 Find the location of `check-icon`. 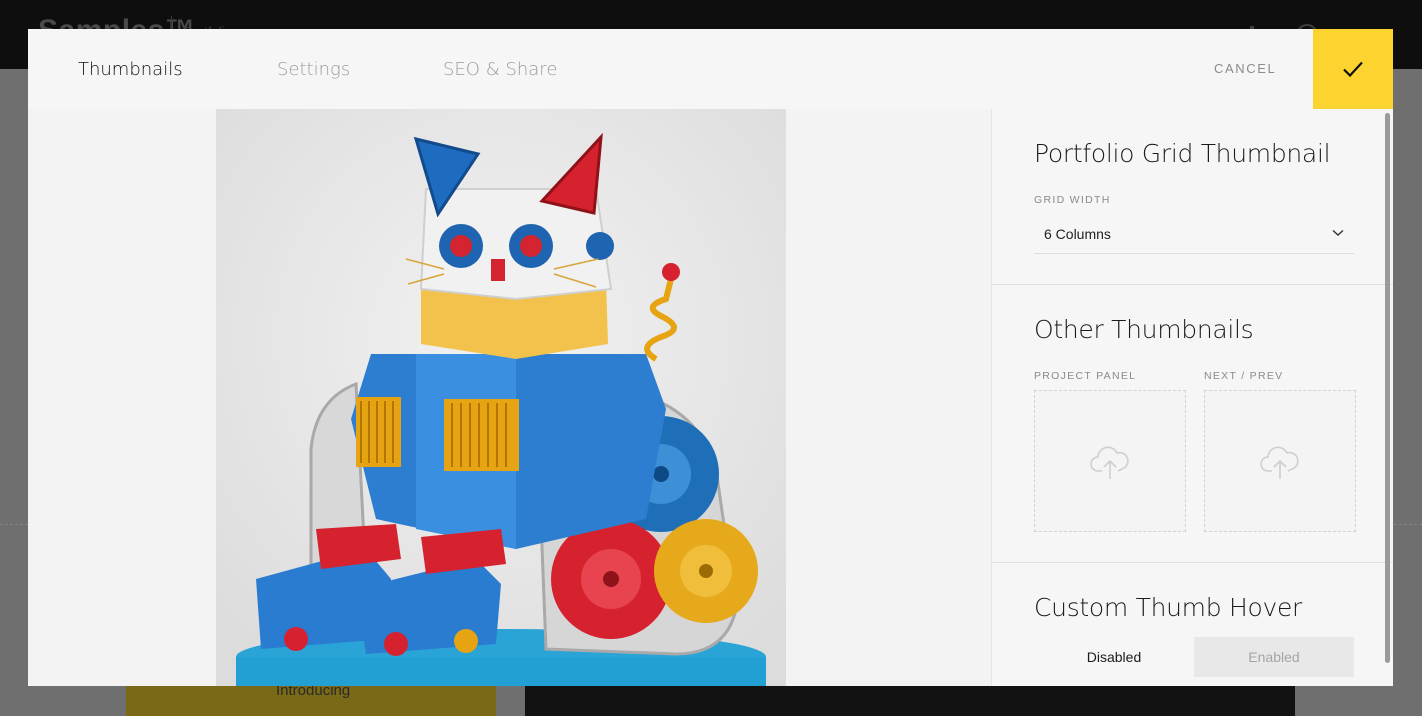

check-icon is located at coordinates (1353, 69).